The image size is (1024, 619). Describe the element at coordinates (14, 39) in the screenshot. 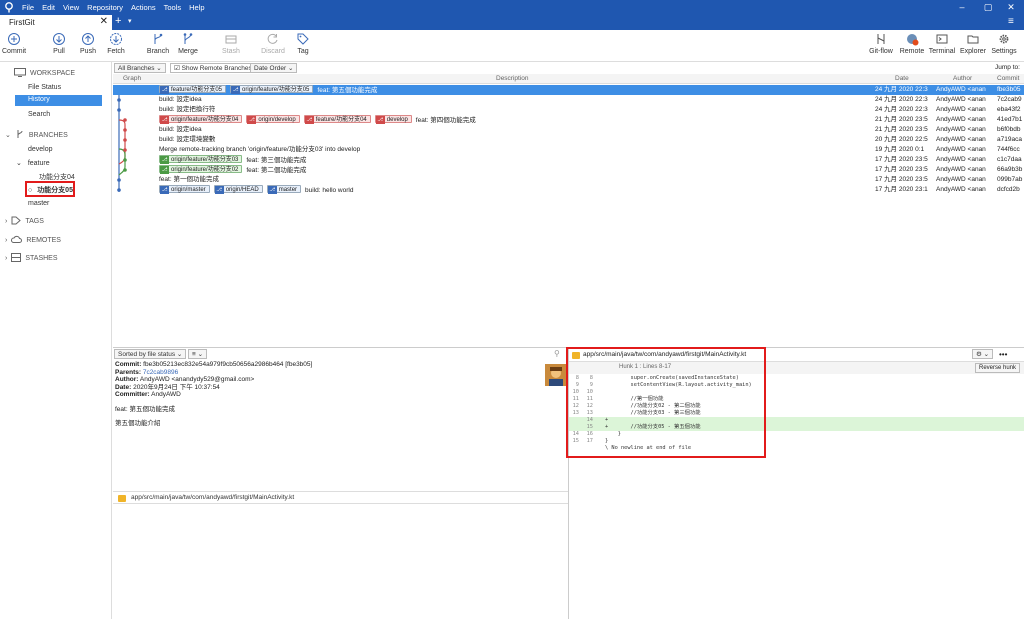

I see `plus-circle-icon` at that location.